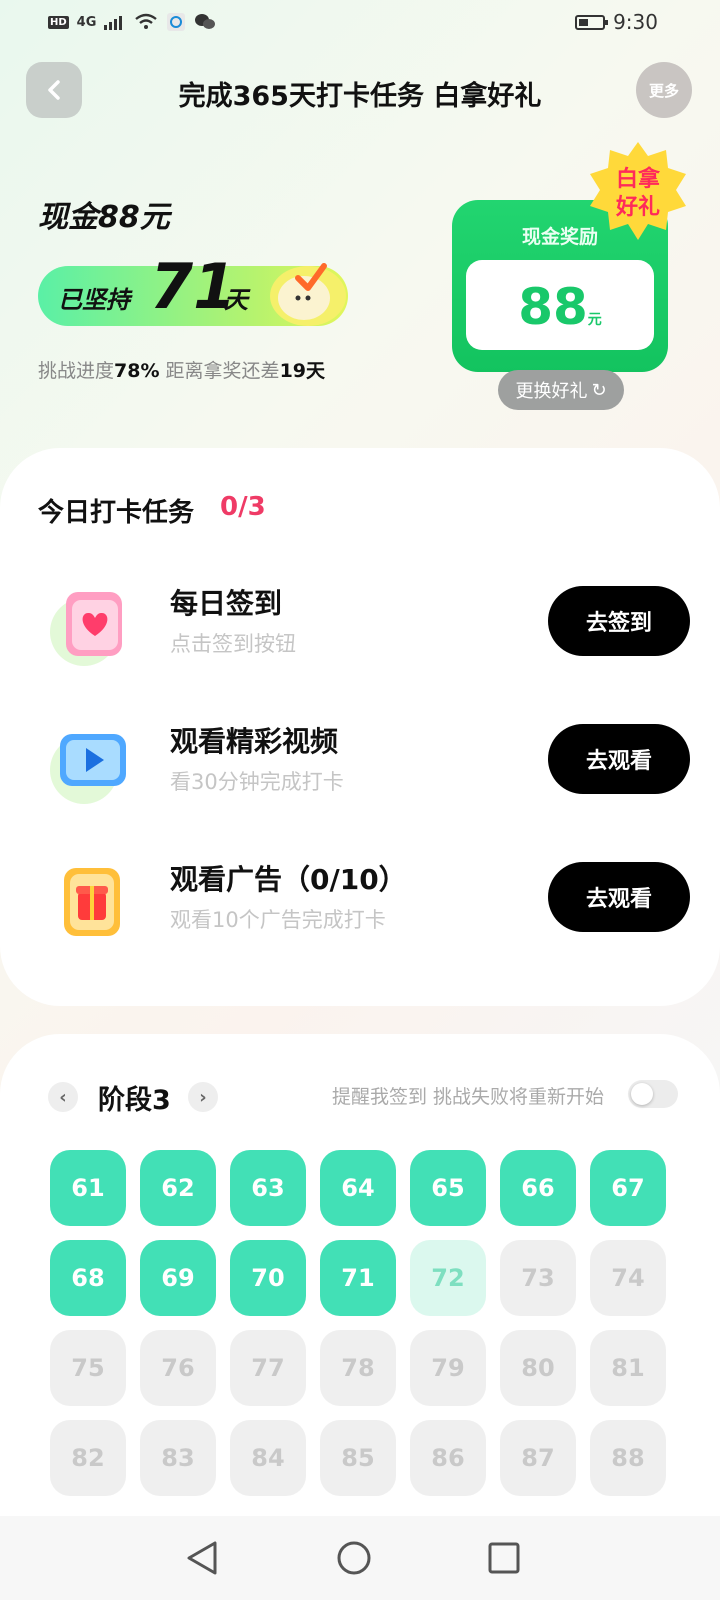 The image size is (720, 1600). Describe the element at coordinates (642, 1094) in the screenshot. I see `toggle-knob` at that location.